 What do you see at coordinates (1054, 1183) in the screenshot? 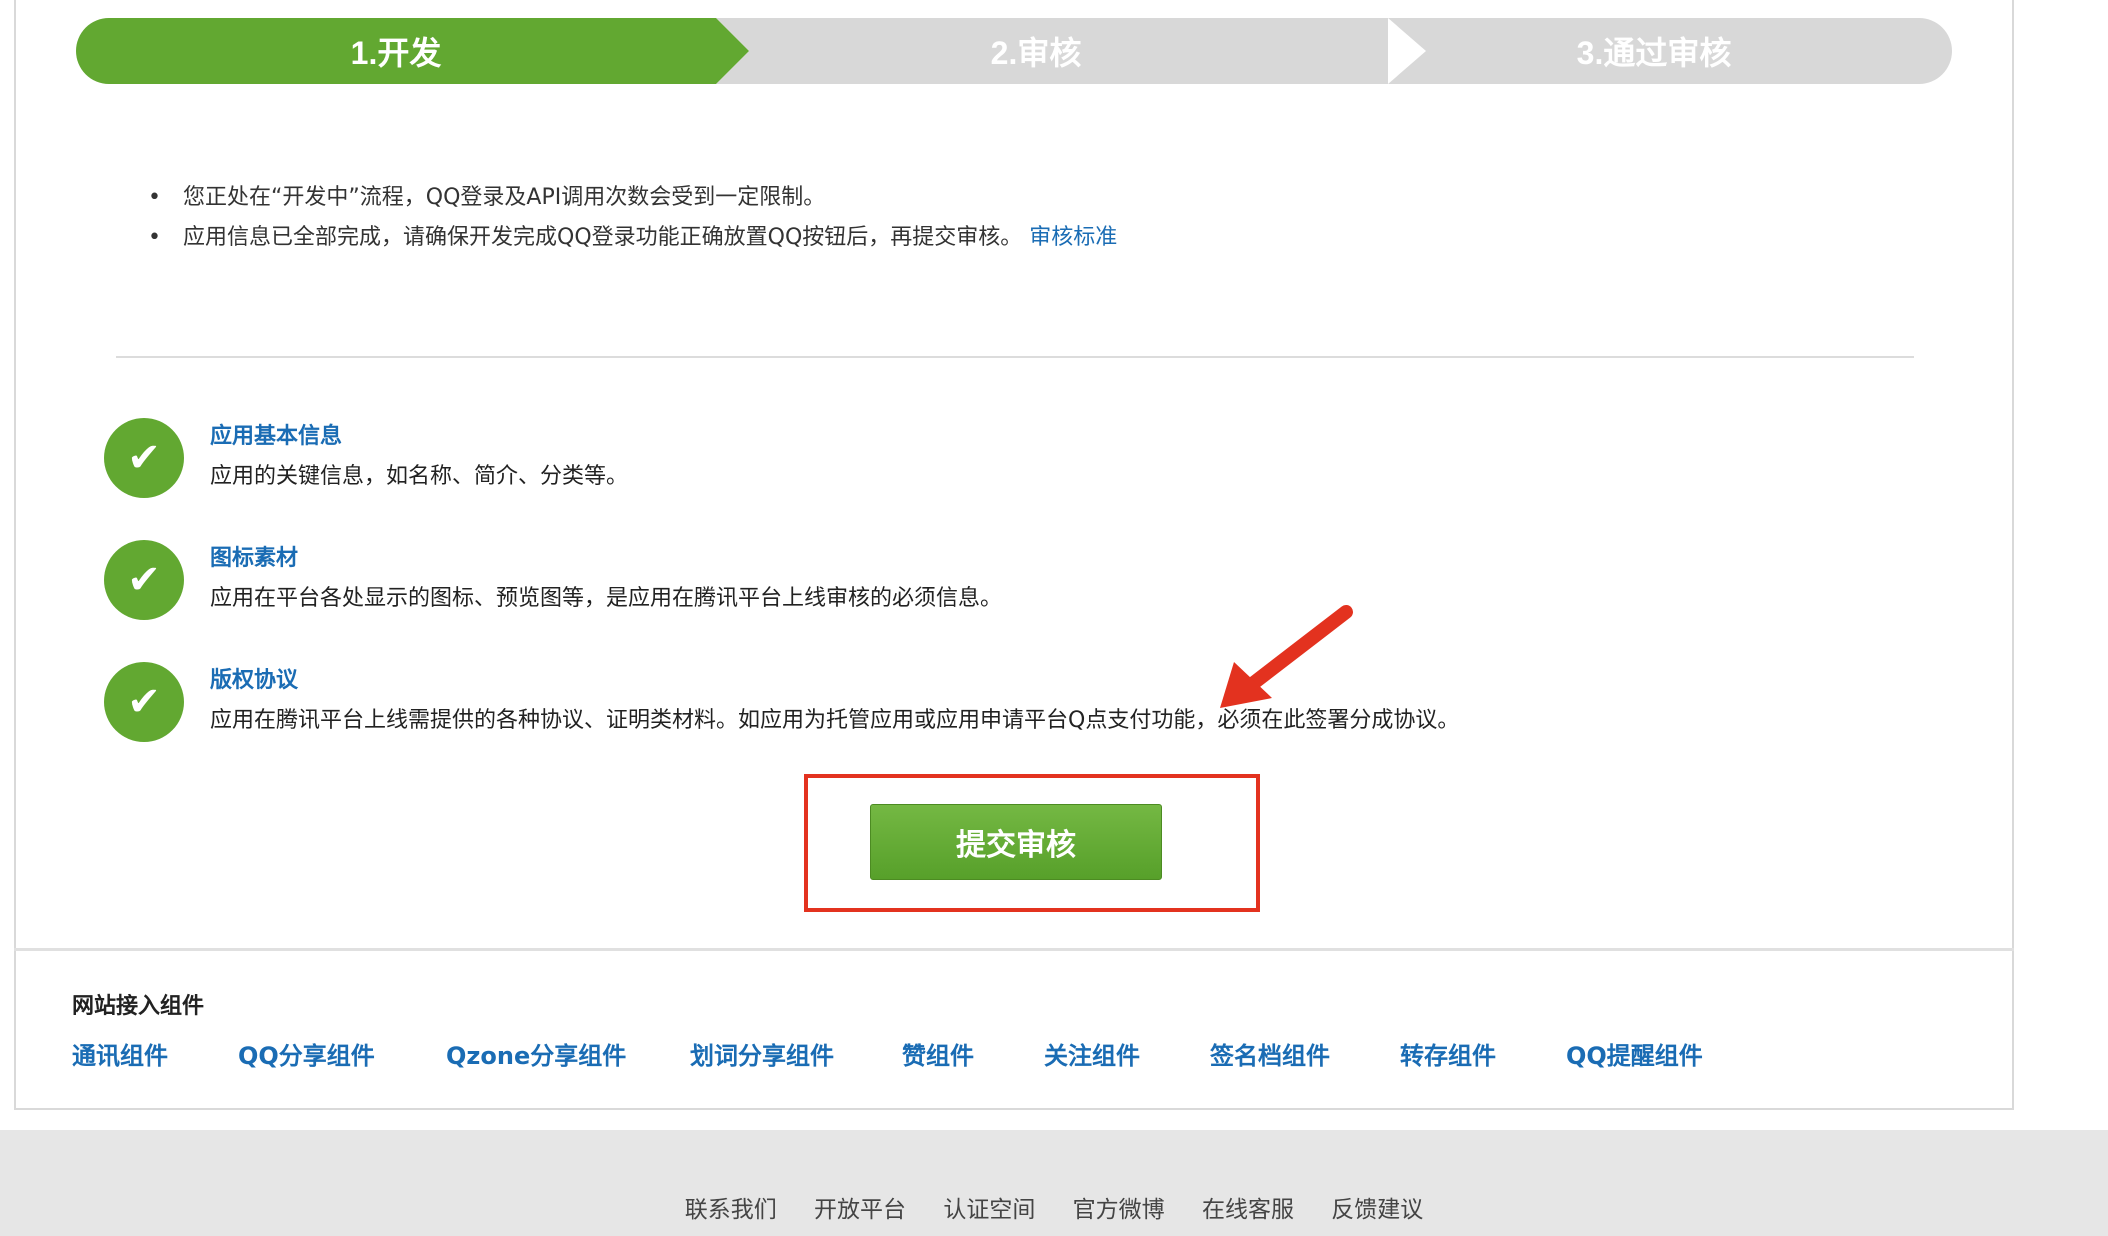
I see `footer: 联系我们 开放平台 认证空间 官方微博 在线客服 反馈建议` at bounding box center [1054, 1183].